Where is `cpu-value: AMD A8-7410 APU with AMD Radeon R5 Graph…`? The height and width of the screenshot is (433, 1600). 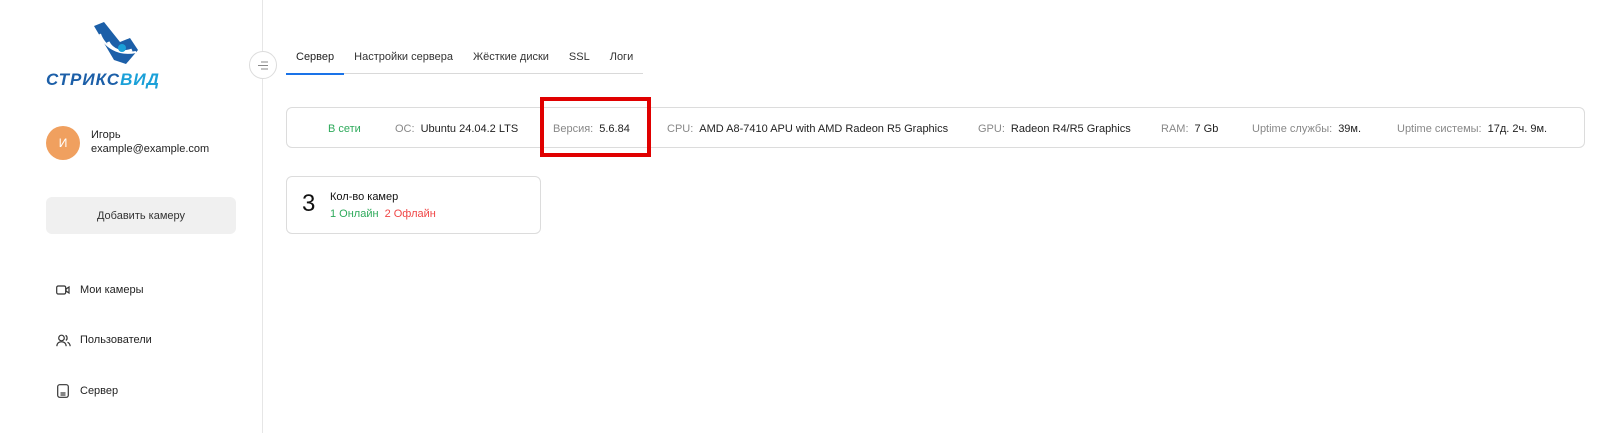 cpu-value: AMD A8-7410 APU with AMD Radeon R5 Graph… is located at coordinates (824, 128).